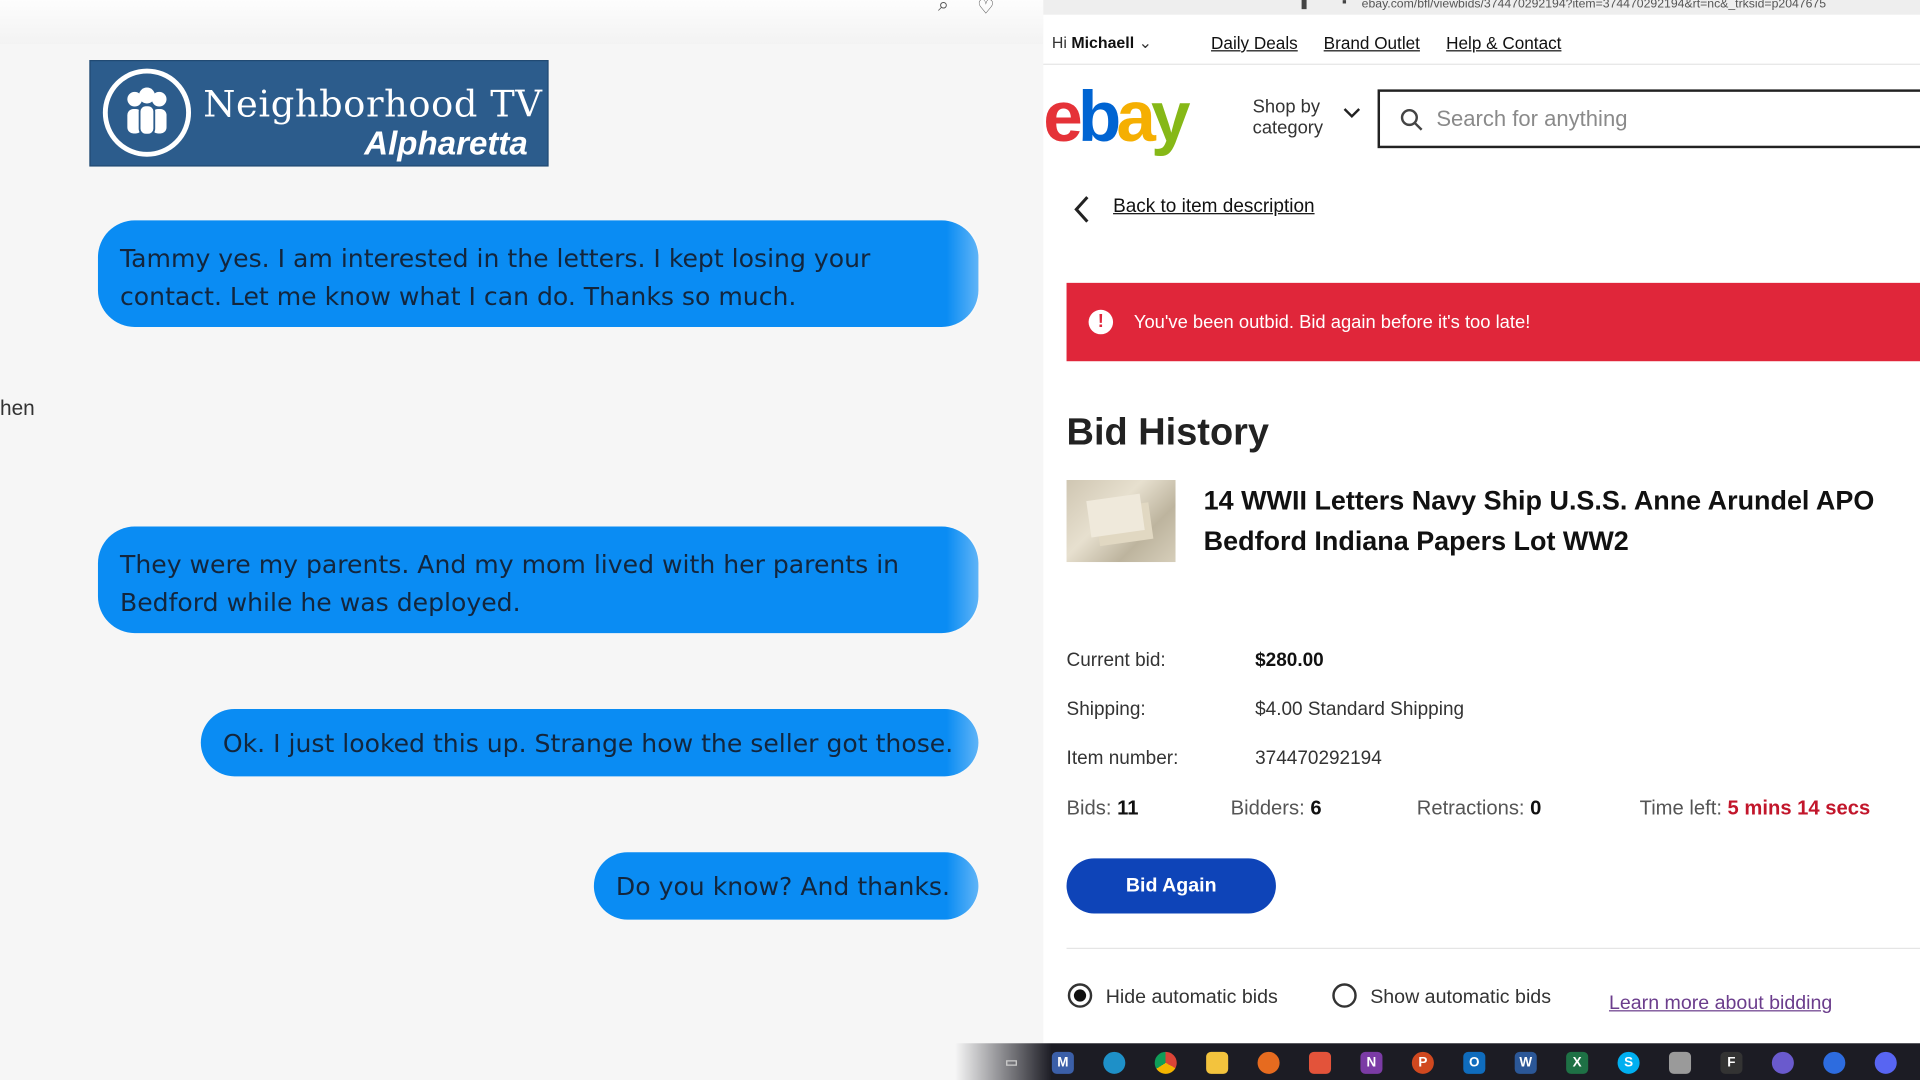 The width and height of the screenshot is (1920, 1080). What do you see at coordinates (446, 143) in the screenshot?
I see `logo-subtitle: Alpharetta` at bounding box center [446, 143].